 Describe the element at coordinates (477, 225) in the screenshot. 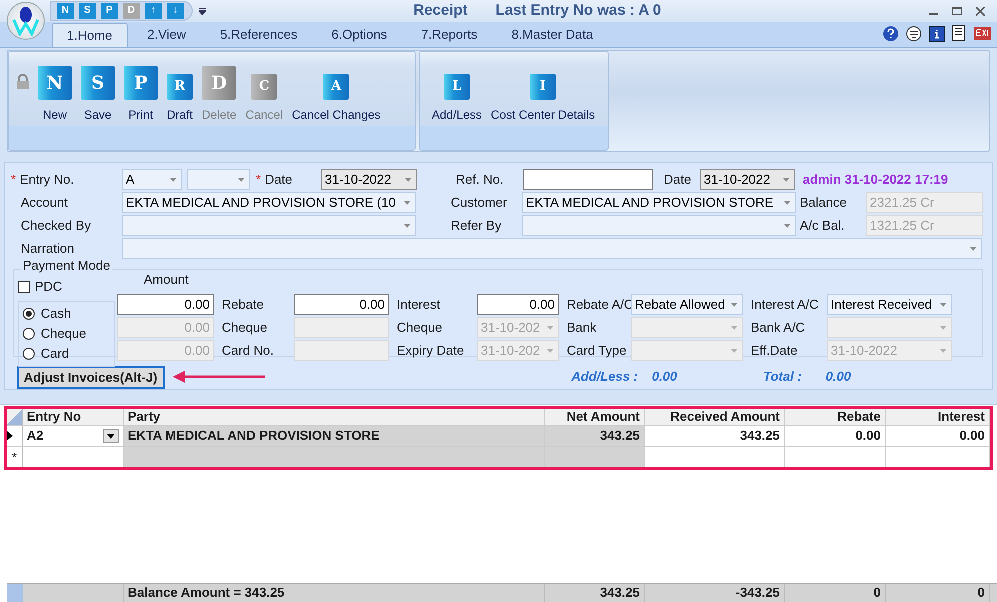

I see `field-label: Refer By` at that location.